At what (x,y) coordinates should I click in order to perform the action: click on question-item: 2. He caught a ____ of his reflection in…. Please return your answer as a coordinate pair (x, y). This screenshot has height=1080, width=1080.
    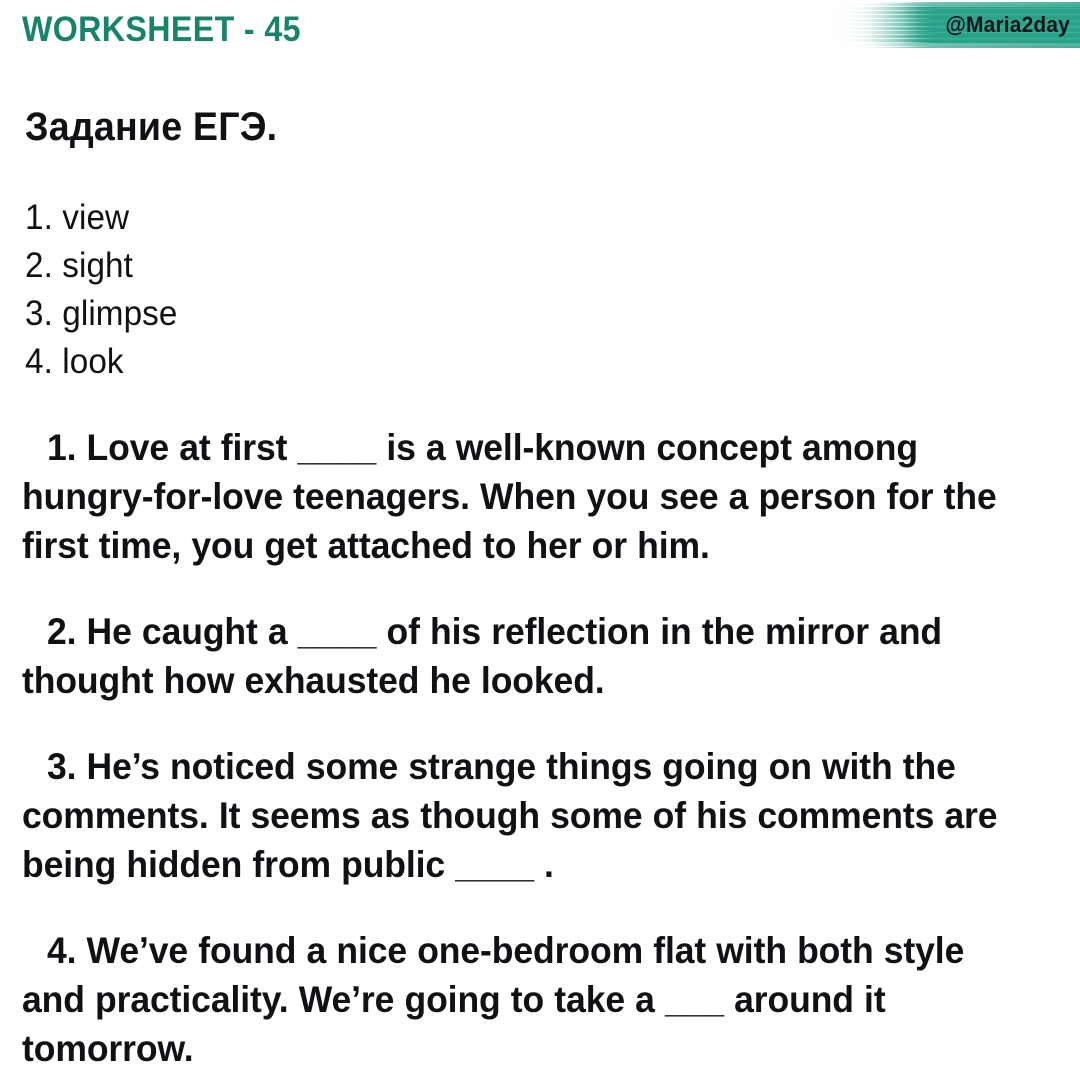
    Looking at the image, I should click on (482, 656).